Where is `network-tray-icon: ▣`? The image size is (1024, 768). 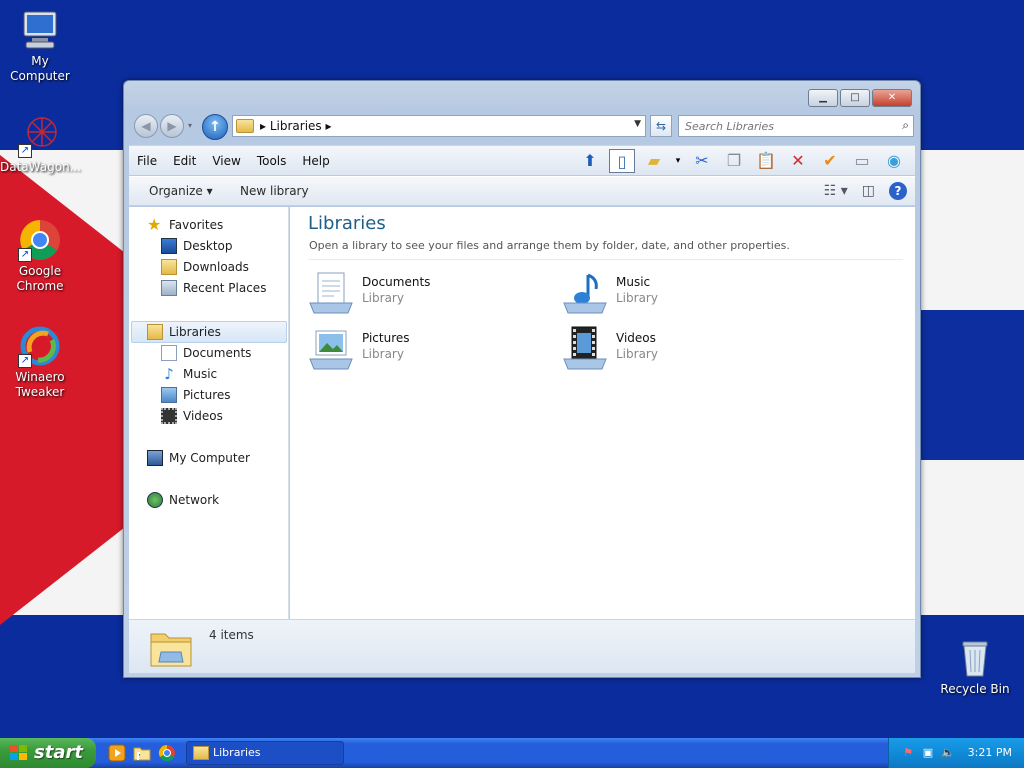
network-tray-icon: ▣ is located at coordinates (928, 753).